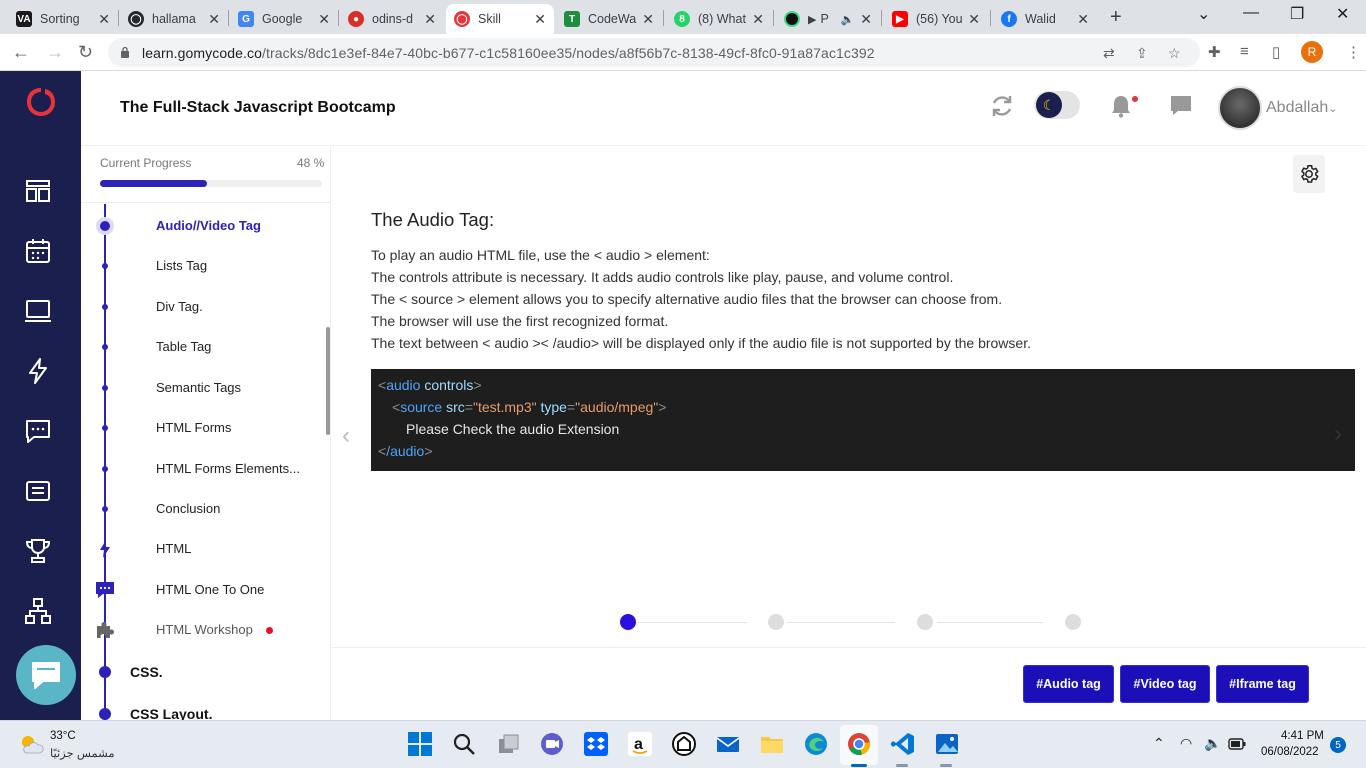 The height and width of the screenshot is (768, 1366). I want to click on lightning-icon, so click(38, 371).